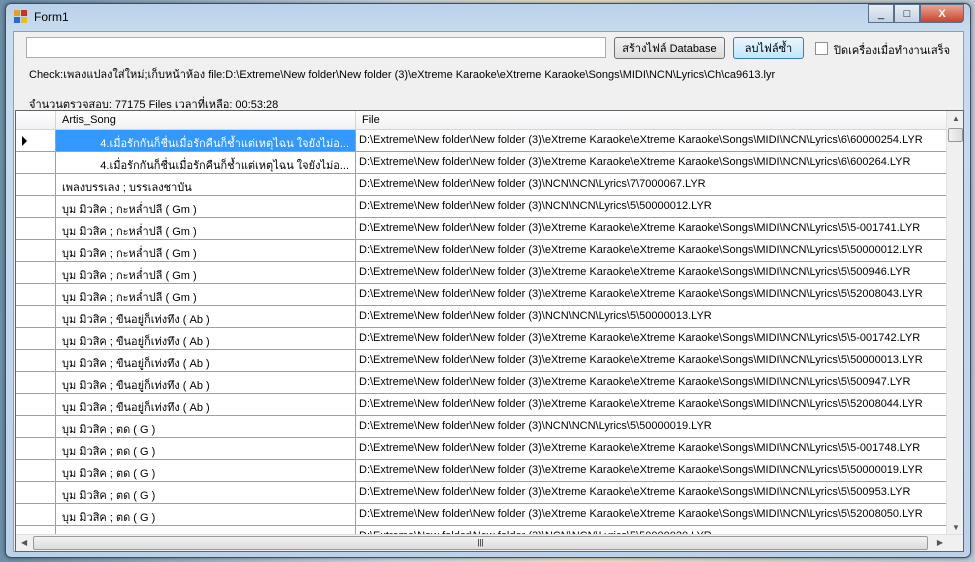 Image resolution: width=975 pixels, height=562 pixels. I want to click on scroll-right-icon: ▶, so click(940, 542).